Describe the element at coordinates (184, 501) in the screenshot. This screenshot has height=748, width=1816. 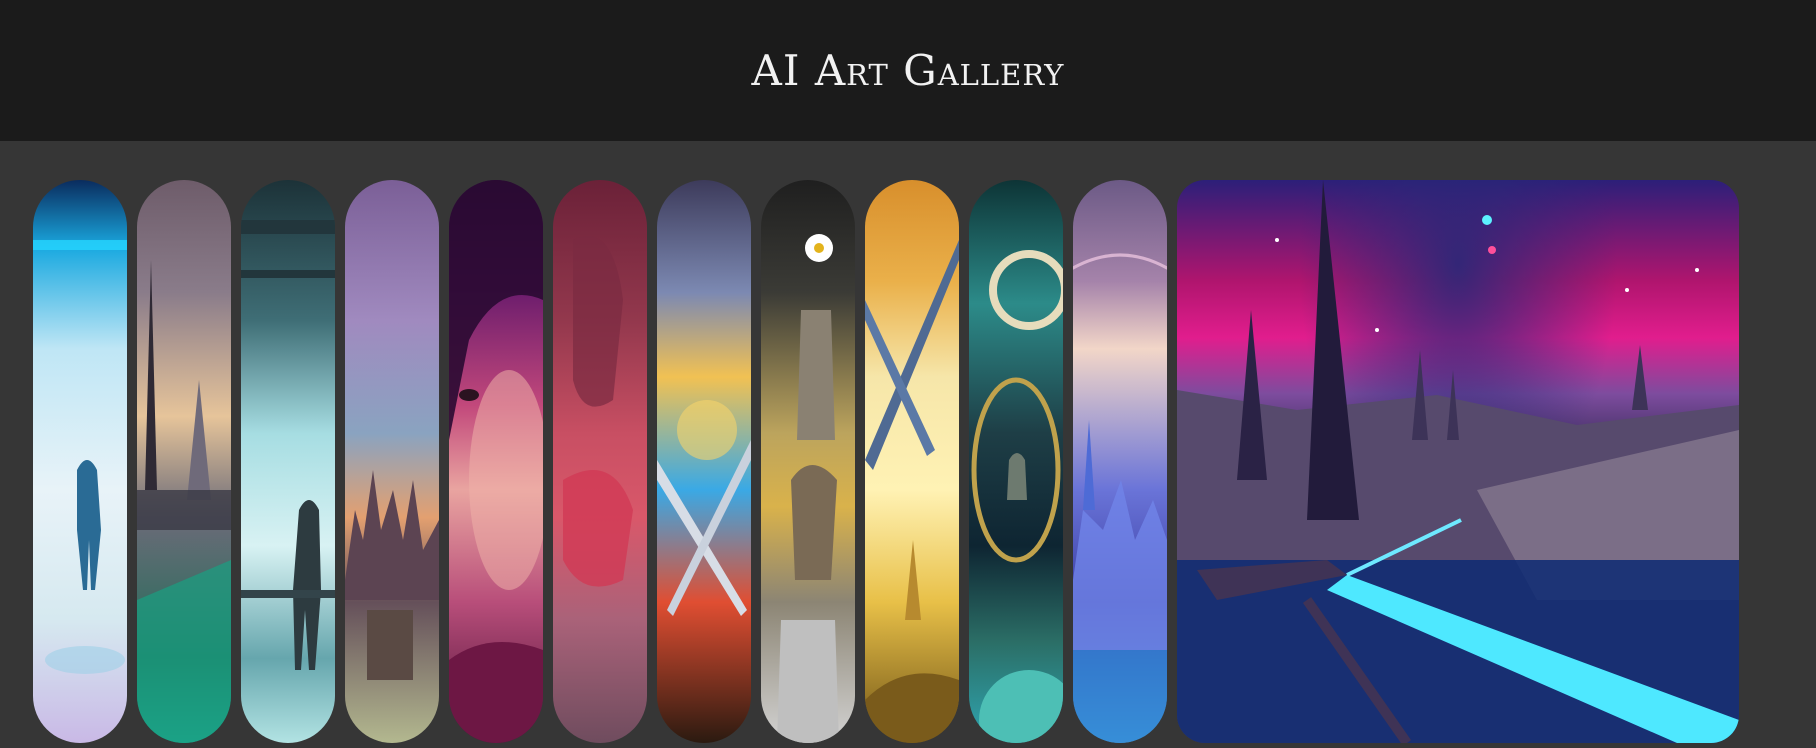
I see `panel-2-art` at that location.